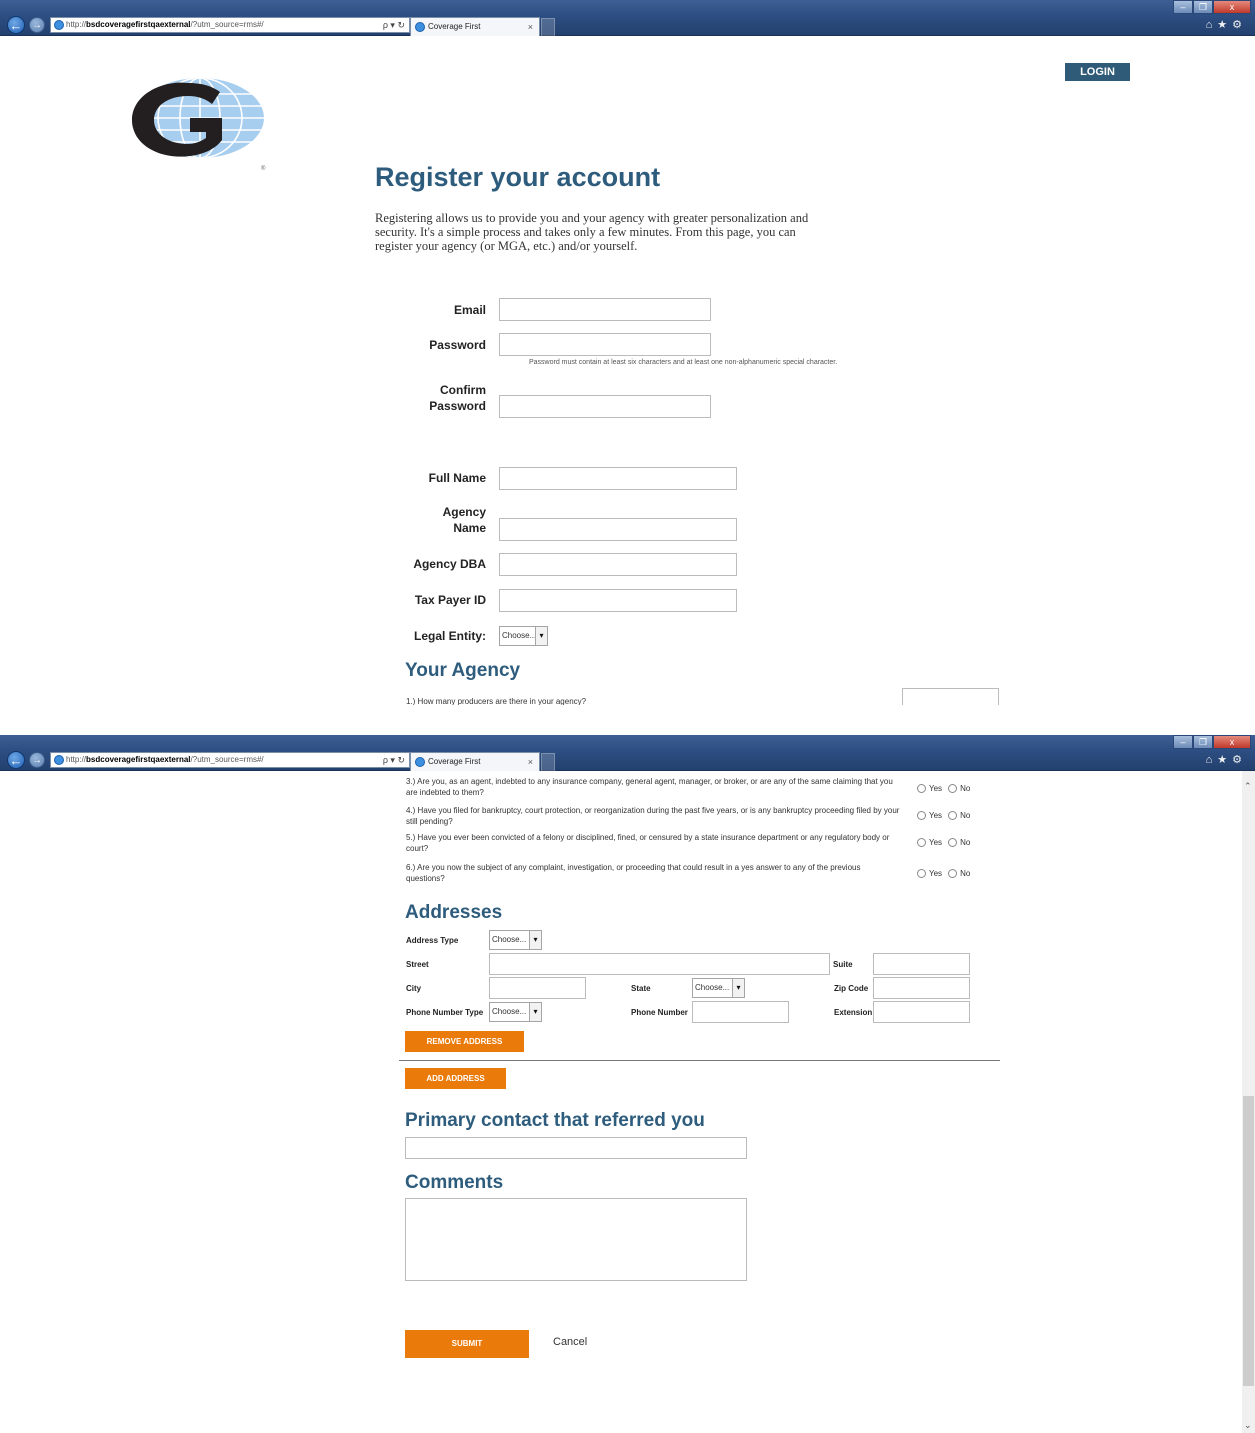 This screenshot has height=1433, width=1255. Describe the element at coordinates (443, 398) in the screenshot. I see `confirm-password-label: Confirm Password` at that location.